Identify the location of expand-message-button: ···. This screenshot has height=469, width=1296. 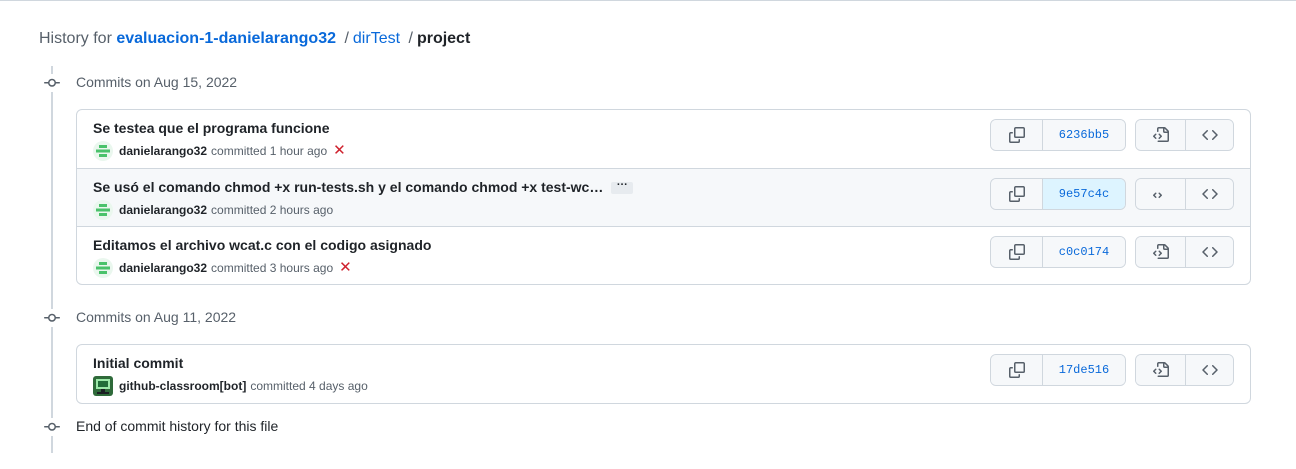
(622, 187).